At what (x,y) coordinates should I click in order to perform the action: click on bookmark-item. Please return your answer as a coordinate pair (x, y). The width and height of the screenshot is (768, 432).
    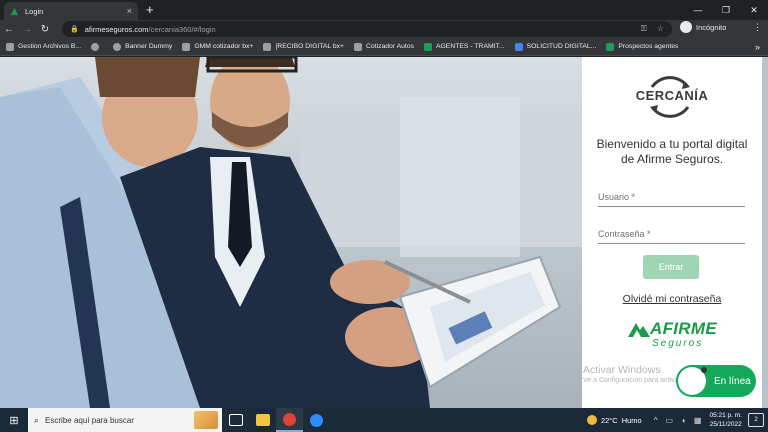
    Looking at the image, I should click on (97, 46).